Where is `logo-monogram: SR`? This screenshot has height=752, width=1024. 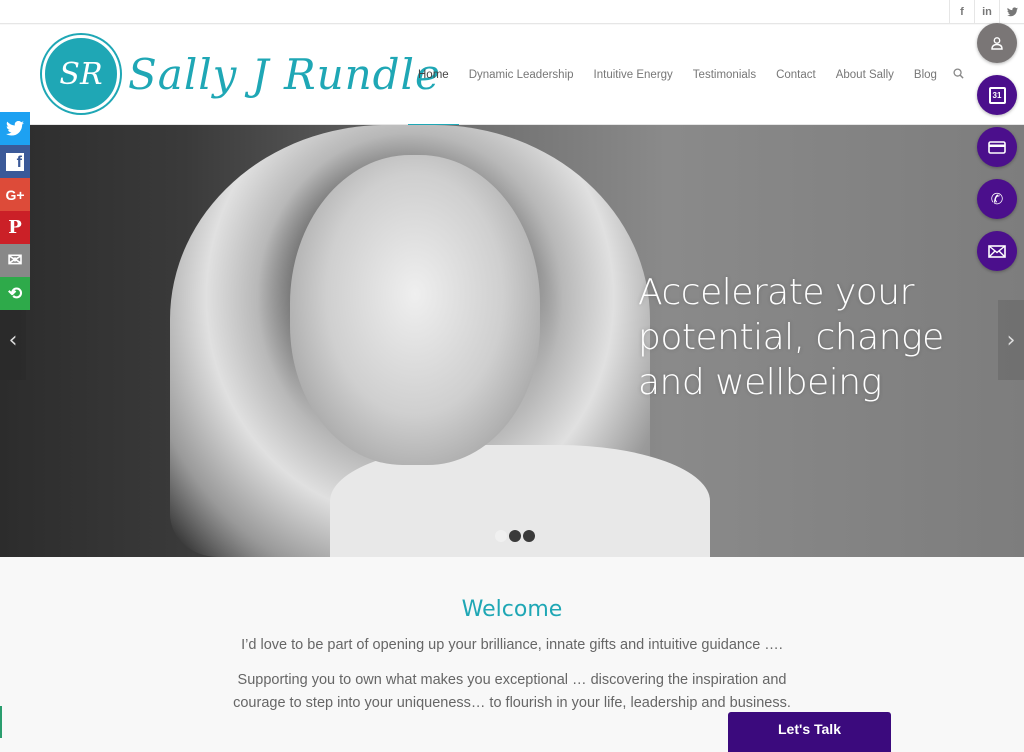 logo-monogram: SR is located at coordinates (81, 74).